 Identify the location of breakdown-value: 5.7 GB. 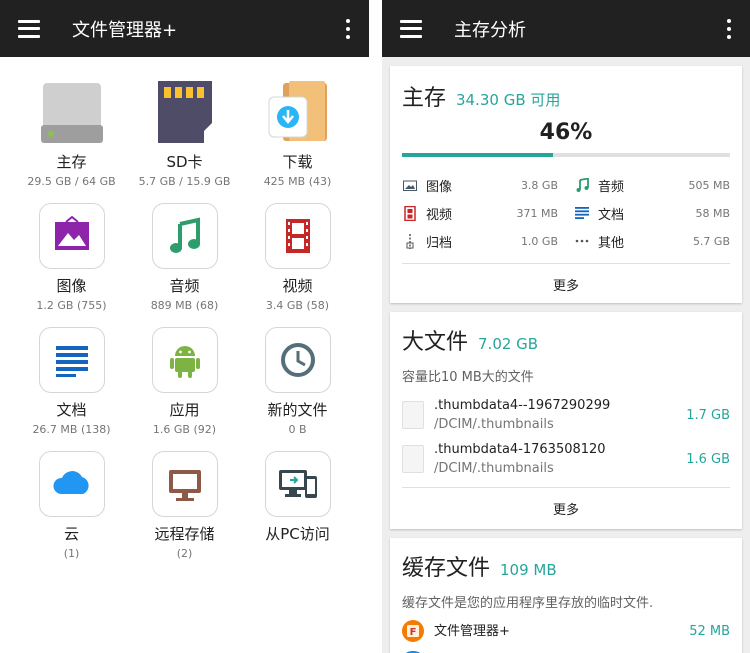
(711, 241).